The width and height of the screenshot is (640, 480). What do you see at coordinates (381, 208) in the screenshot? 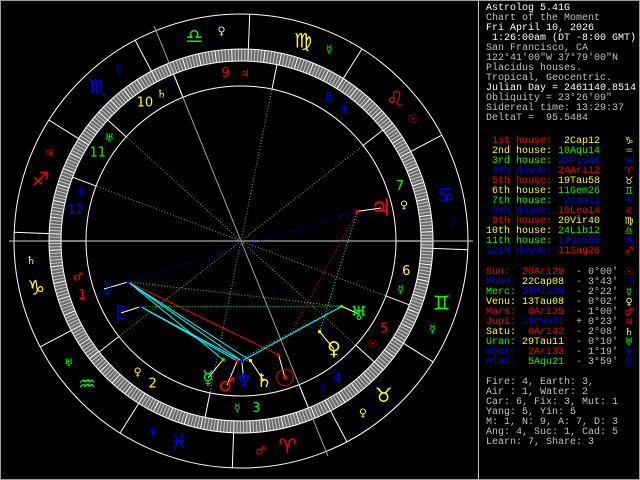
I see `jupiter-icon: ♃` at bounding box center [381, 208].